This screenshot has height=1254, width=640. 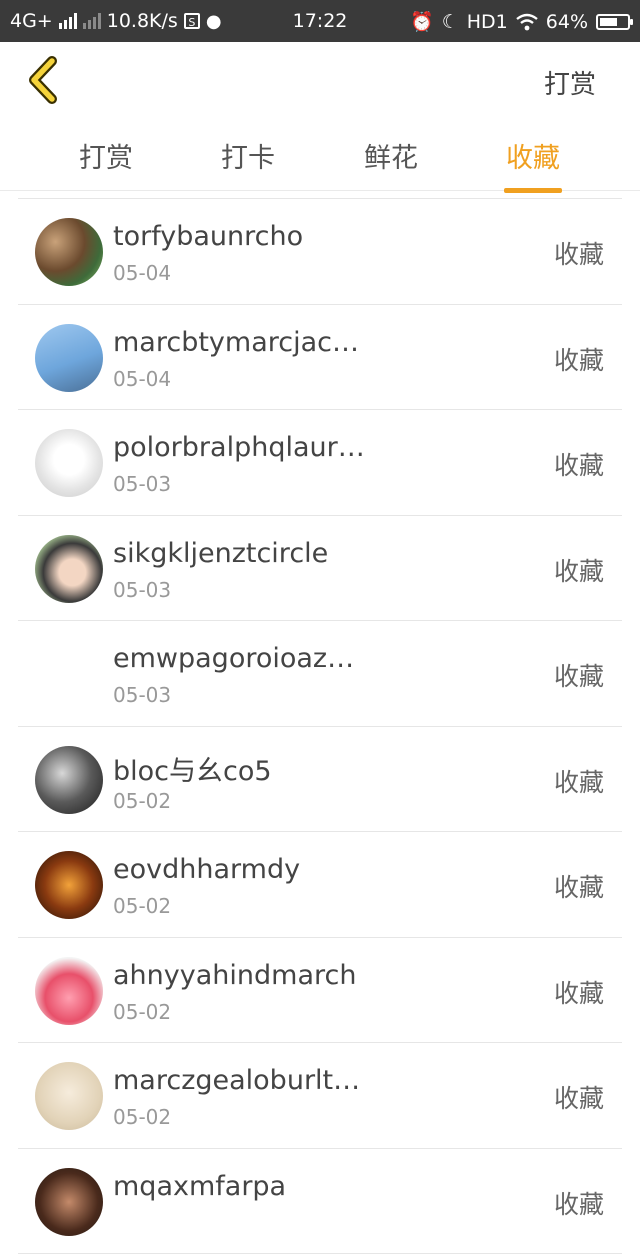 I want to click on tab-bar: 打赏 打卡 鲜花 收藏, so click(x=320, y=156).